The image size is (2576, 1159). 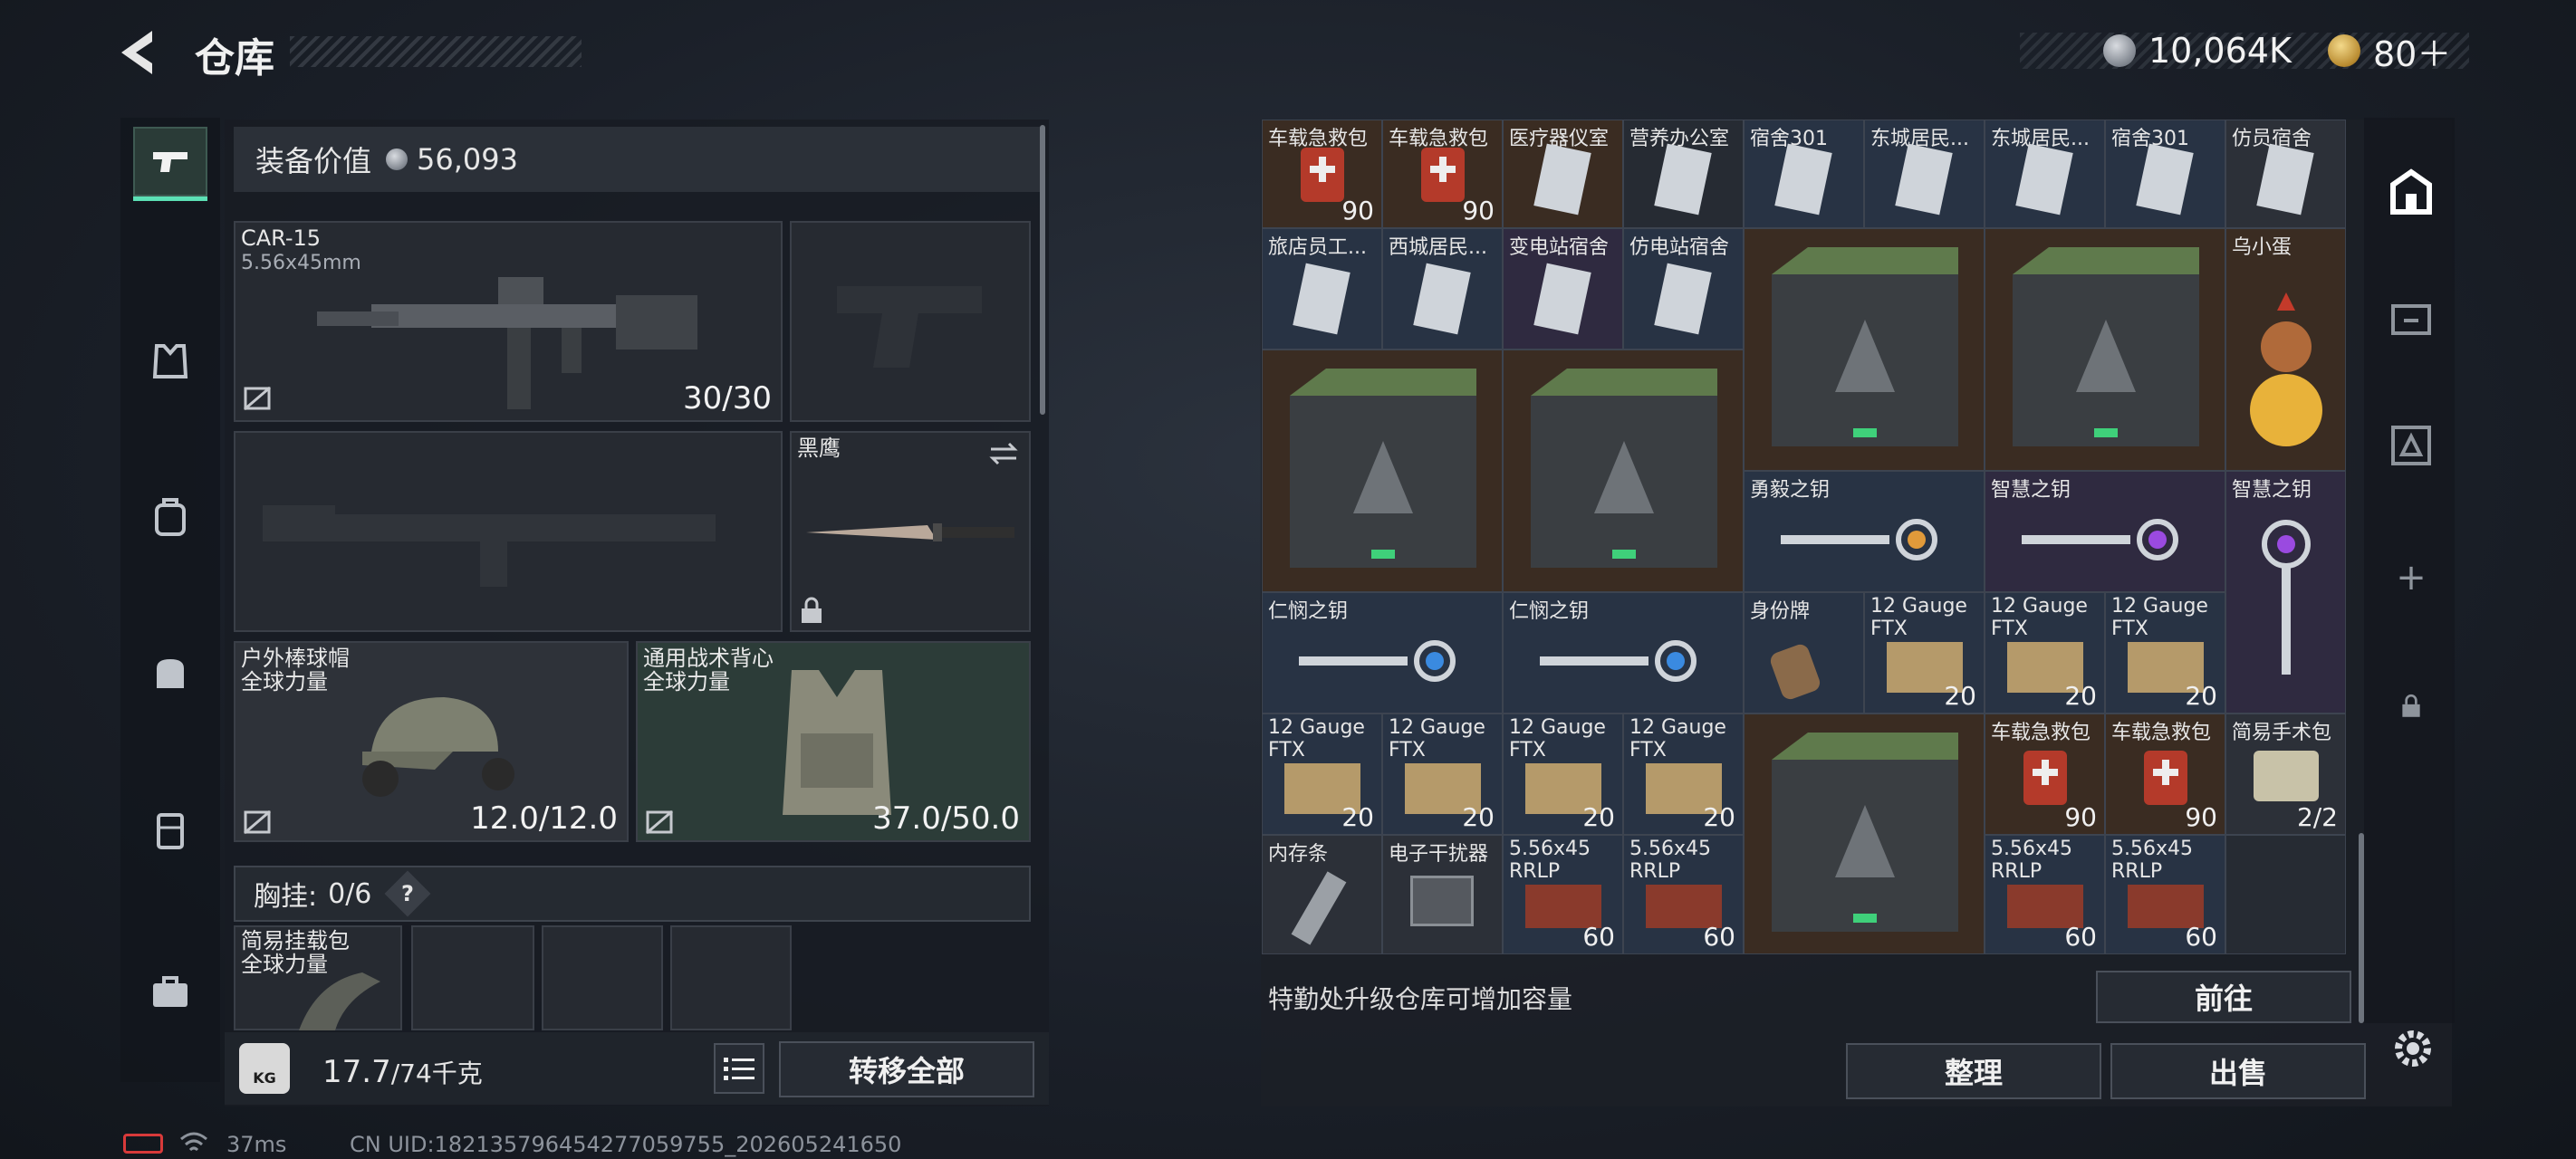 I want to click on tab-armor, so click(x=170, y=361).